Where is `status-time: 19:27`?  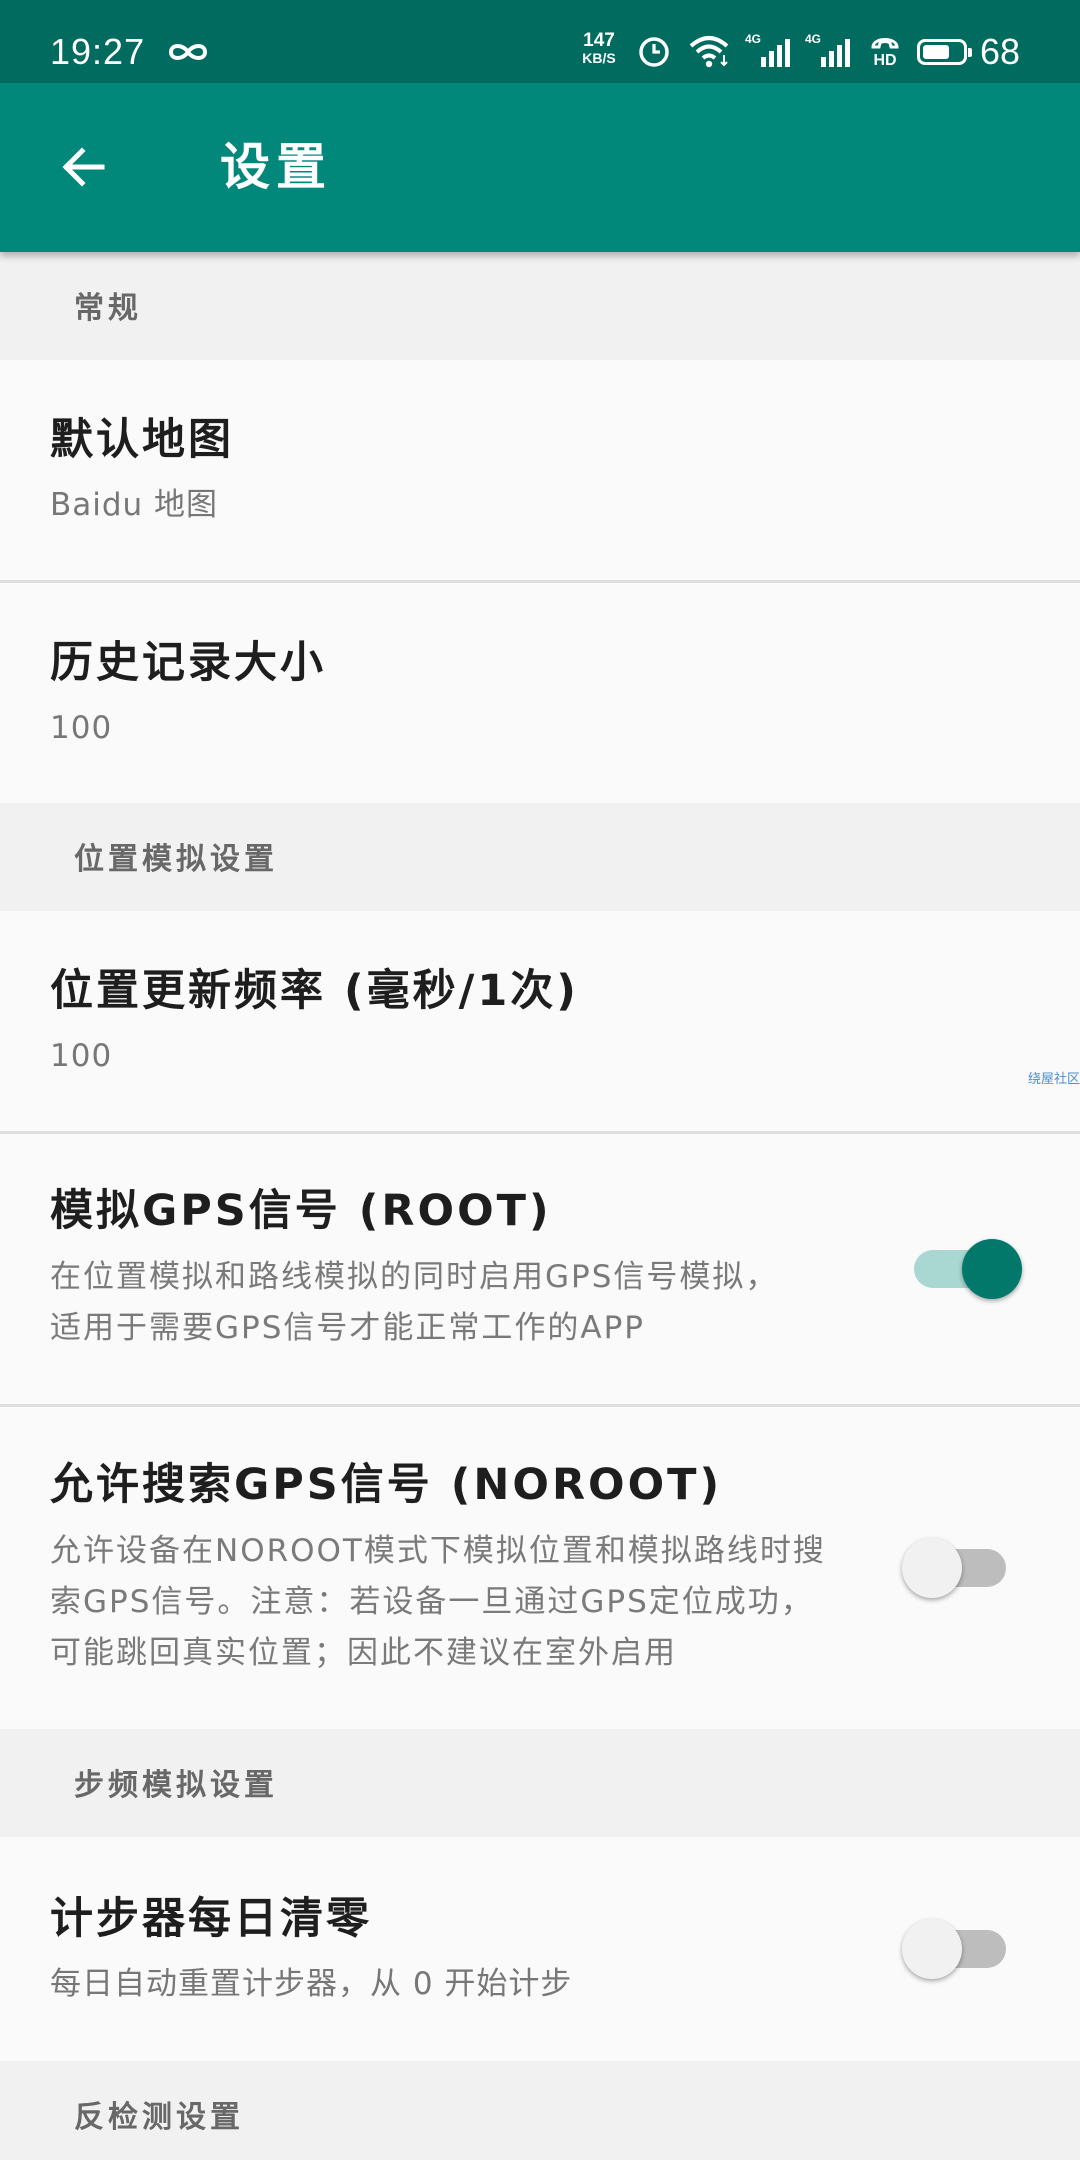
status-time: 19:27 is located at coordinates (98, 51).